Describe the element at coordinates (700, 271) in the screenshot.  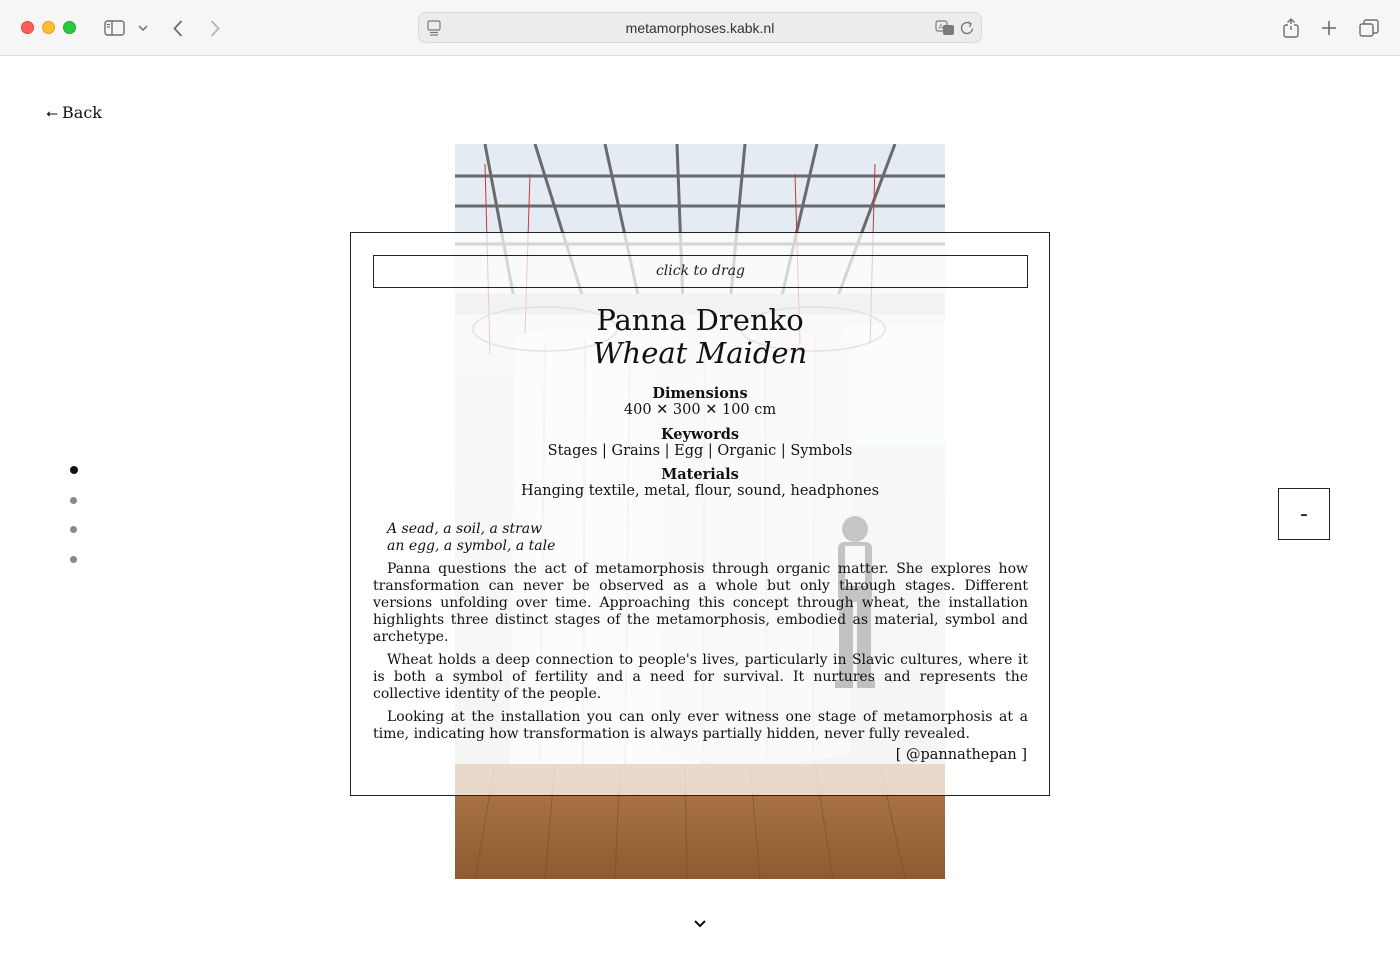
I see `drag-handle: click to drag` at that location.